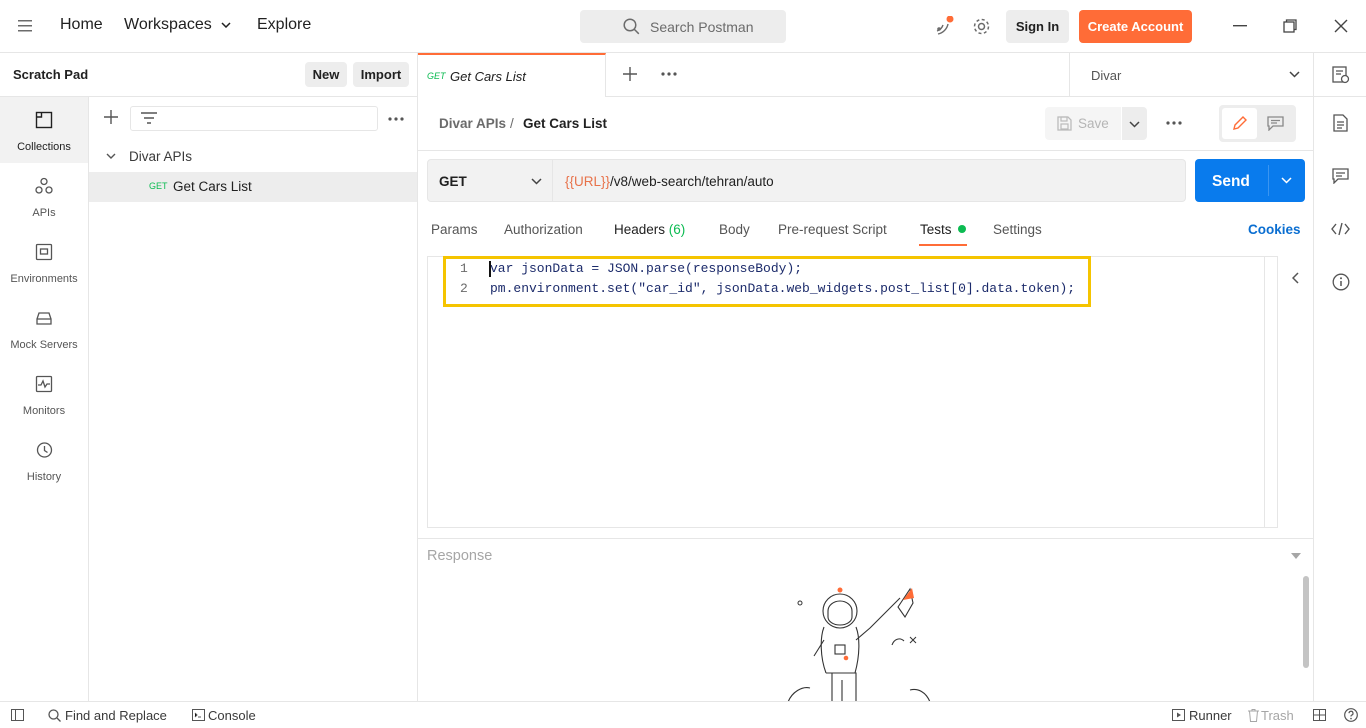  What do you see at coordinates (981, 26) in the screenshot?
I see `settings-gear-icon` at bounding box center [981, 26].